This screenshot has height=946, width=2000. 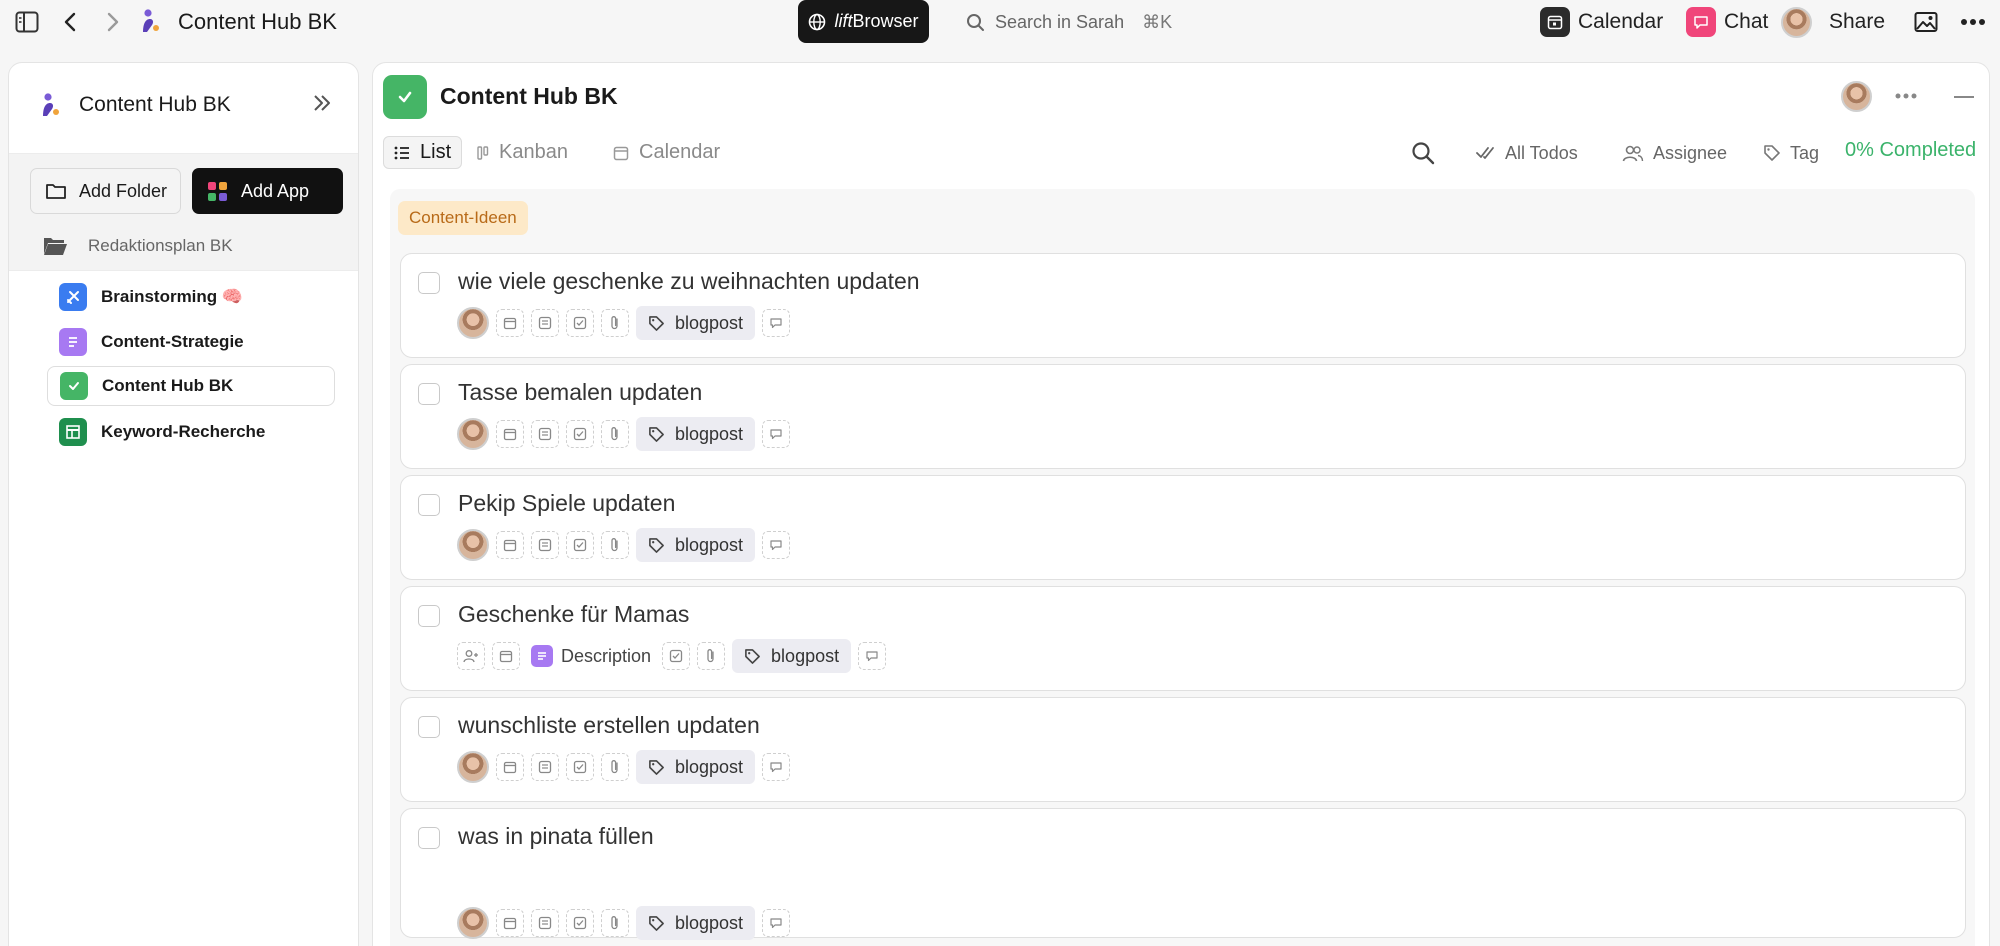 What do you see at coordinates (137, 246) in the screenshot?
I see `folder-redaktionsplan: Redaktionsplan BK` at bounding box center [137, 246].